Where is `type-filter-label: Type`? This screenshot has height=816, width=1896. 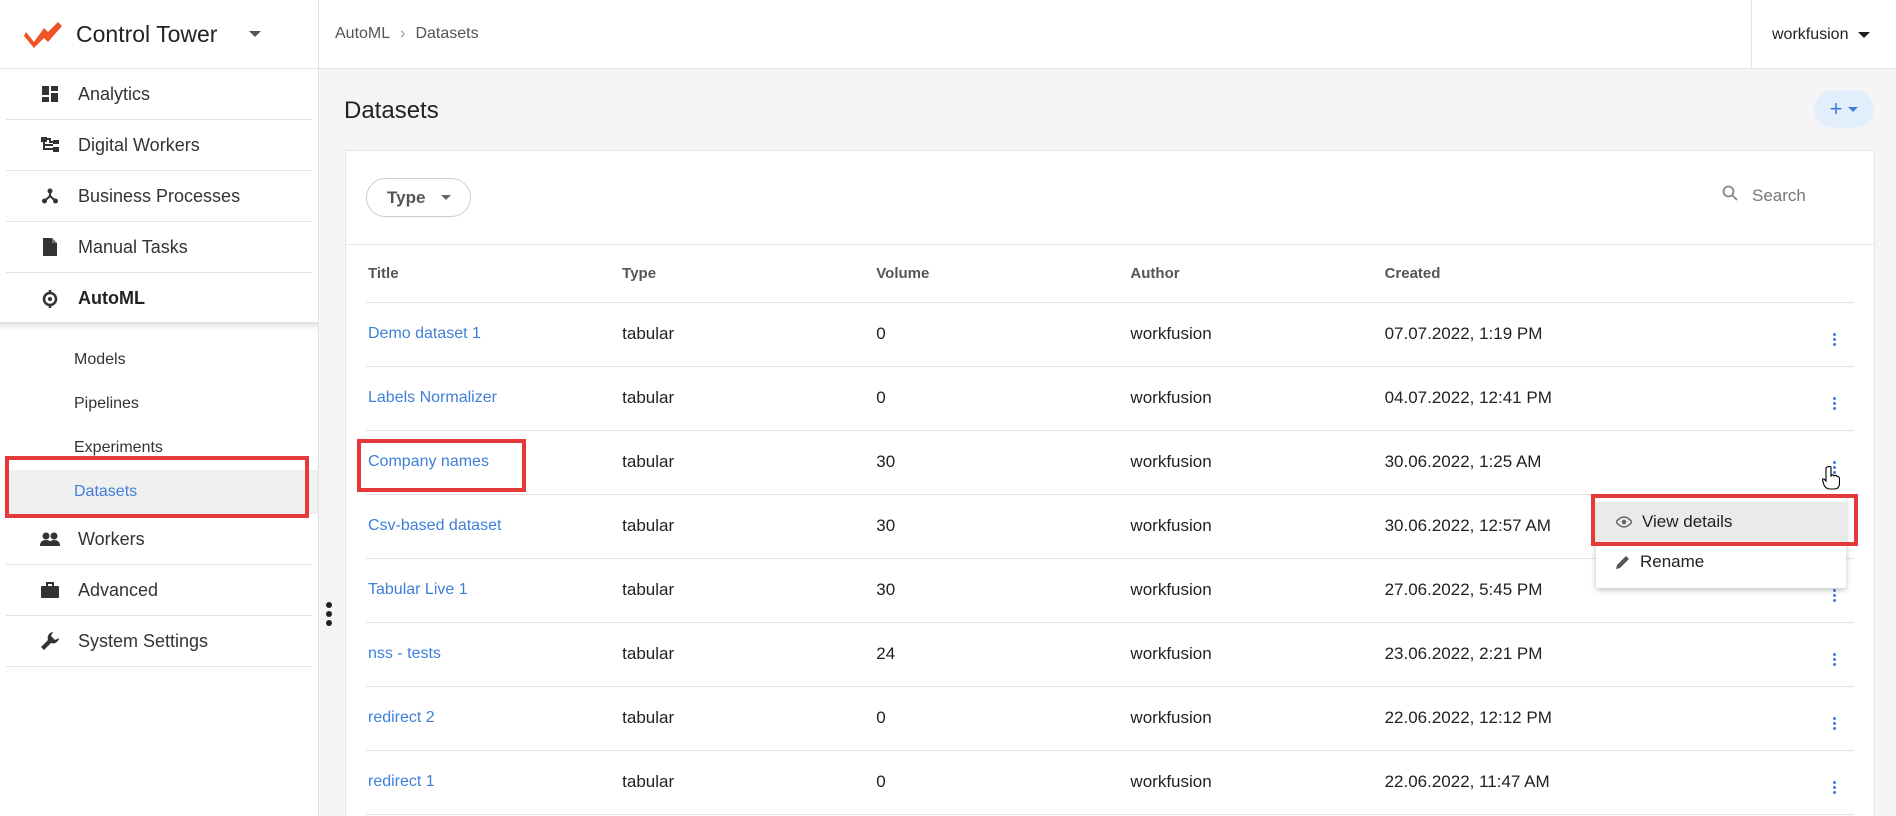 type-filter-label: Type is located at coordinates (406, 197).